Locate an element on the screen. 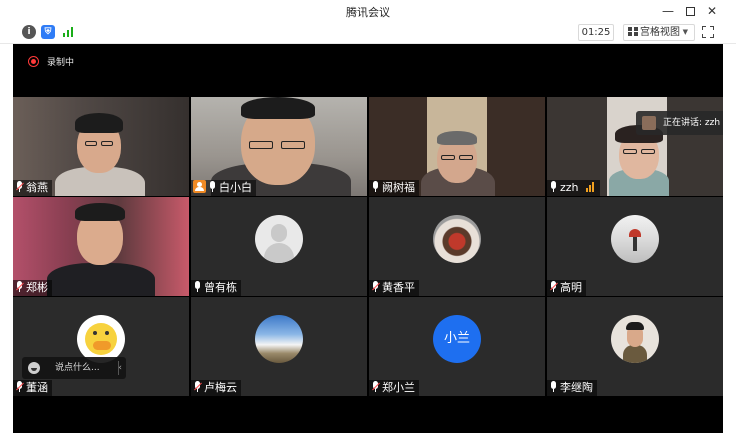 The image size is (736, 440). participant-name-tag: 白小白 is located at coordinates (223, 188).